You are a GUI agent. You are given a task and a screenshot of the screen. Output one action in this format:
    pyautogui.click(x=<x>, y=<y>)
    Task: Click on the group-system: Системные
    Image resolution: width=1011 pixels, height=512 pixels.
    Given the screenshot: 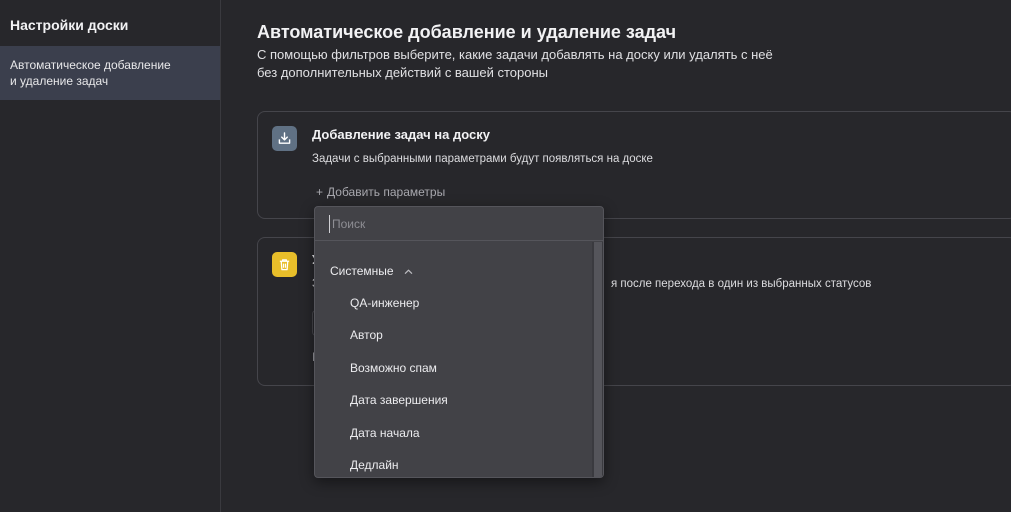 What is the action you would take?
    pyautogui.click(x=371, y=271)
    